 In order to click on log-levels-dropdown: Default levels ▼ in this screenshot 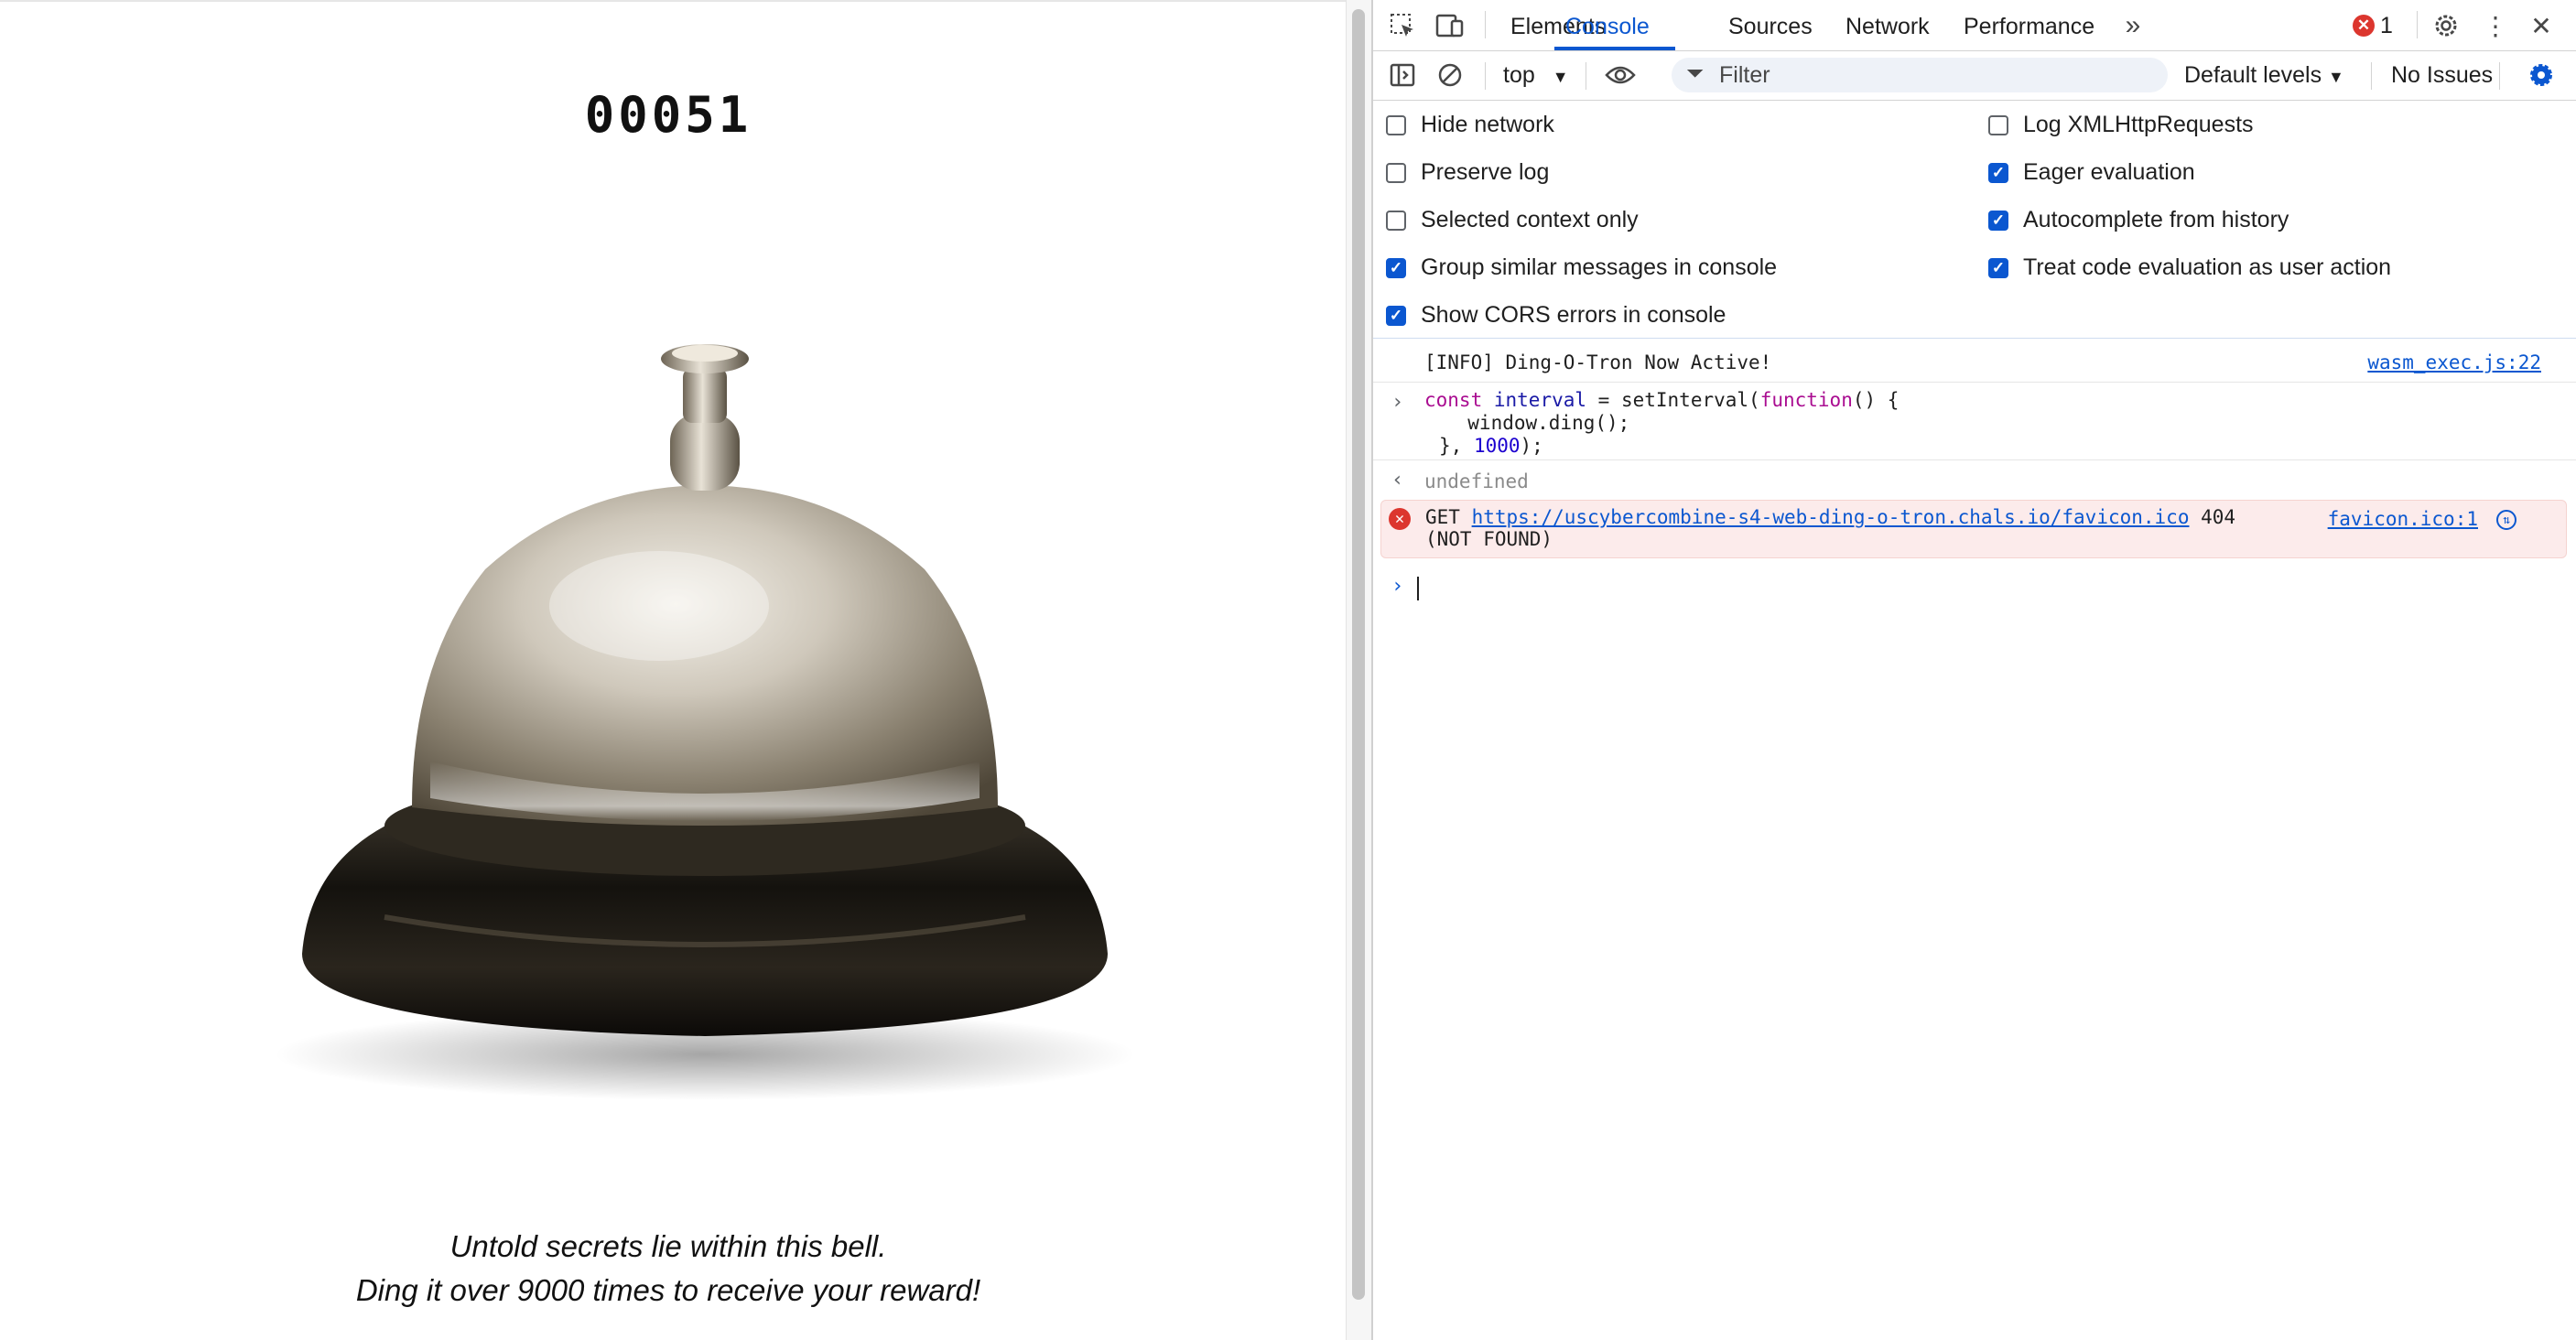, I will do `click(2264, 75)`.